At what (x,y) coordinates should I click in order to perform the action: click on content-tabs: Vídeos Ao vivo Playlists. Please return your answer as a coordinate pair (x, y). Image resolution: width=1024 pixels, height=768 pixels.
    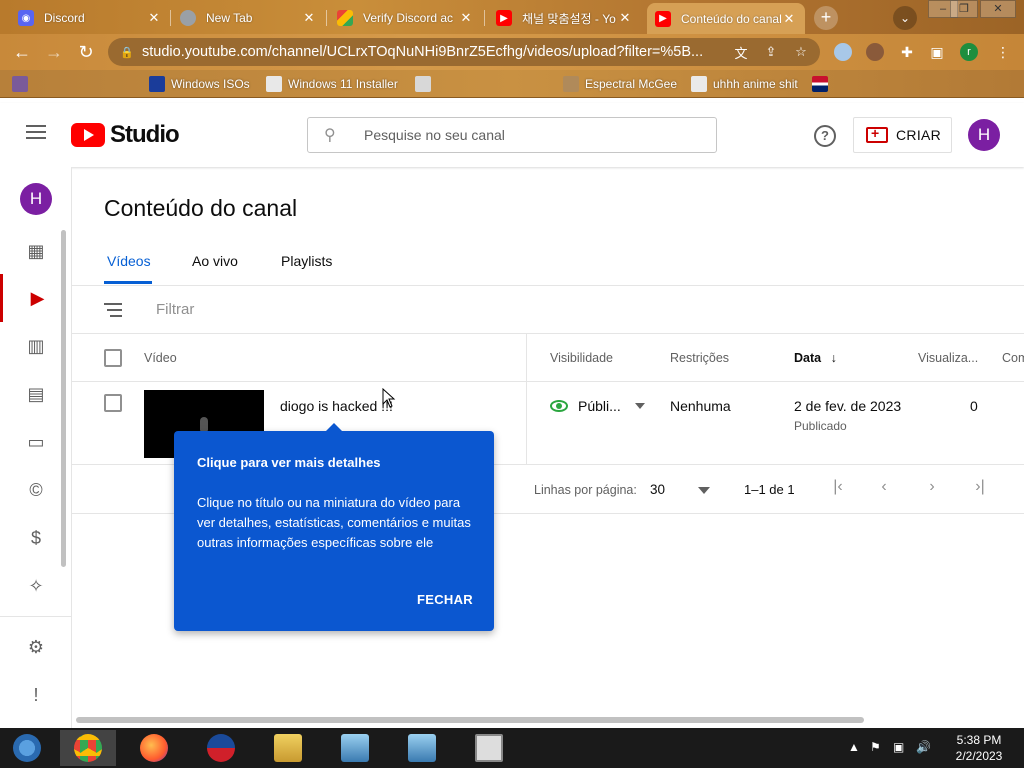
    Looking at the image, I should click on (548, 261).